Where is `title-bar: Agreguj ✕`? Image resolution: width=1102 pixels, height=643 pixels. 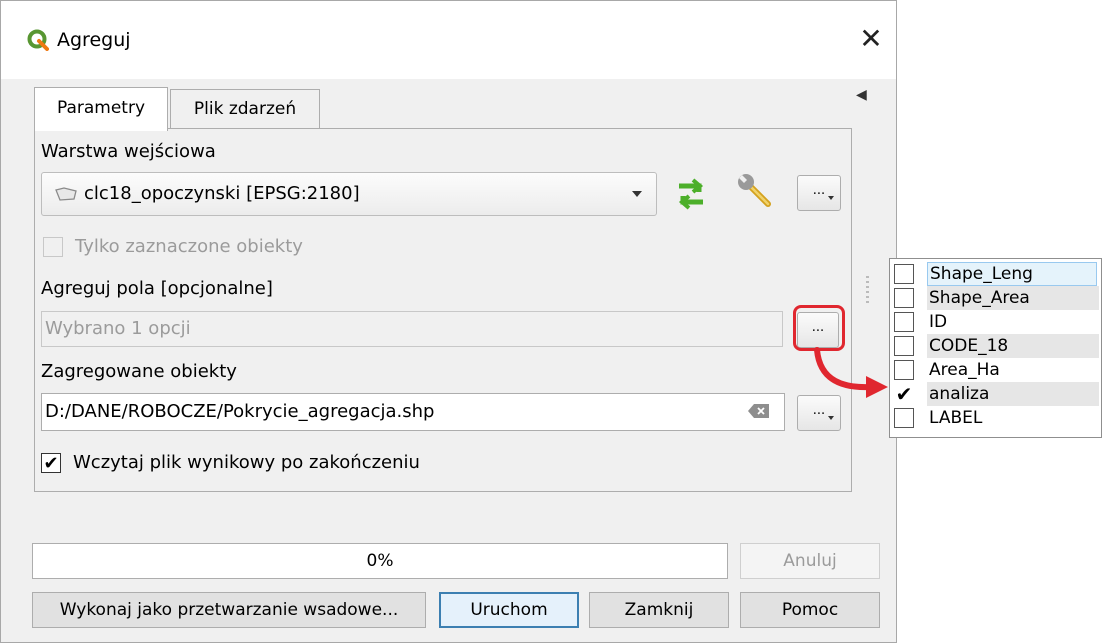
title-bar: Agreguj ✕ is located at coordinates (448, 40).